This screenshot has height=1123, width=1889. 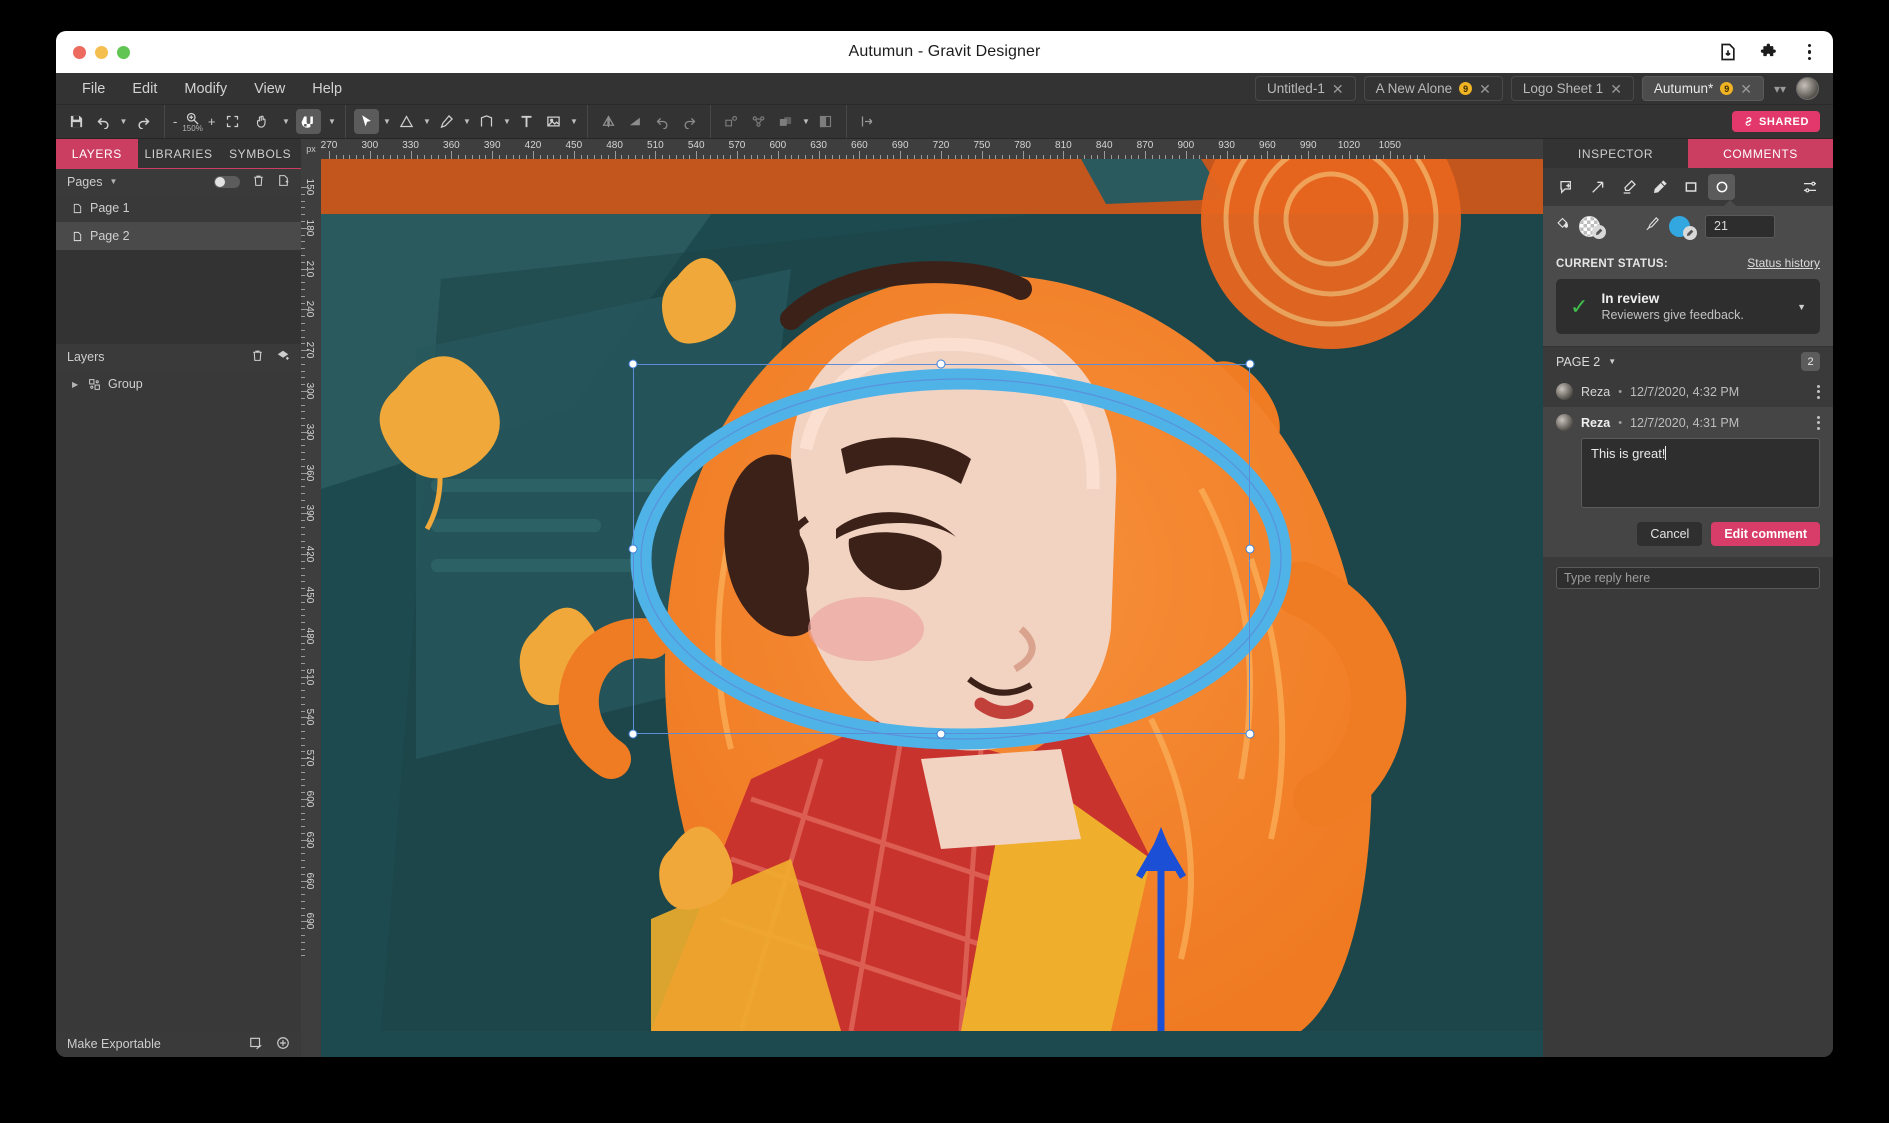 What do you see at coordinates (1700, 473) in the screenshot?
I see `comment-edit-input: This is great!` at bounding box center [1700, 473].